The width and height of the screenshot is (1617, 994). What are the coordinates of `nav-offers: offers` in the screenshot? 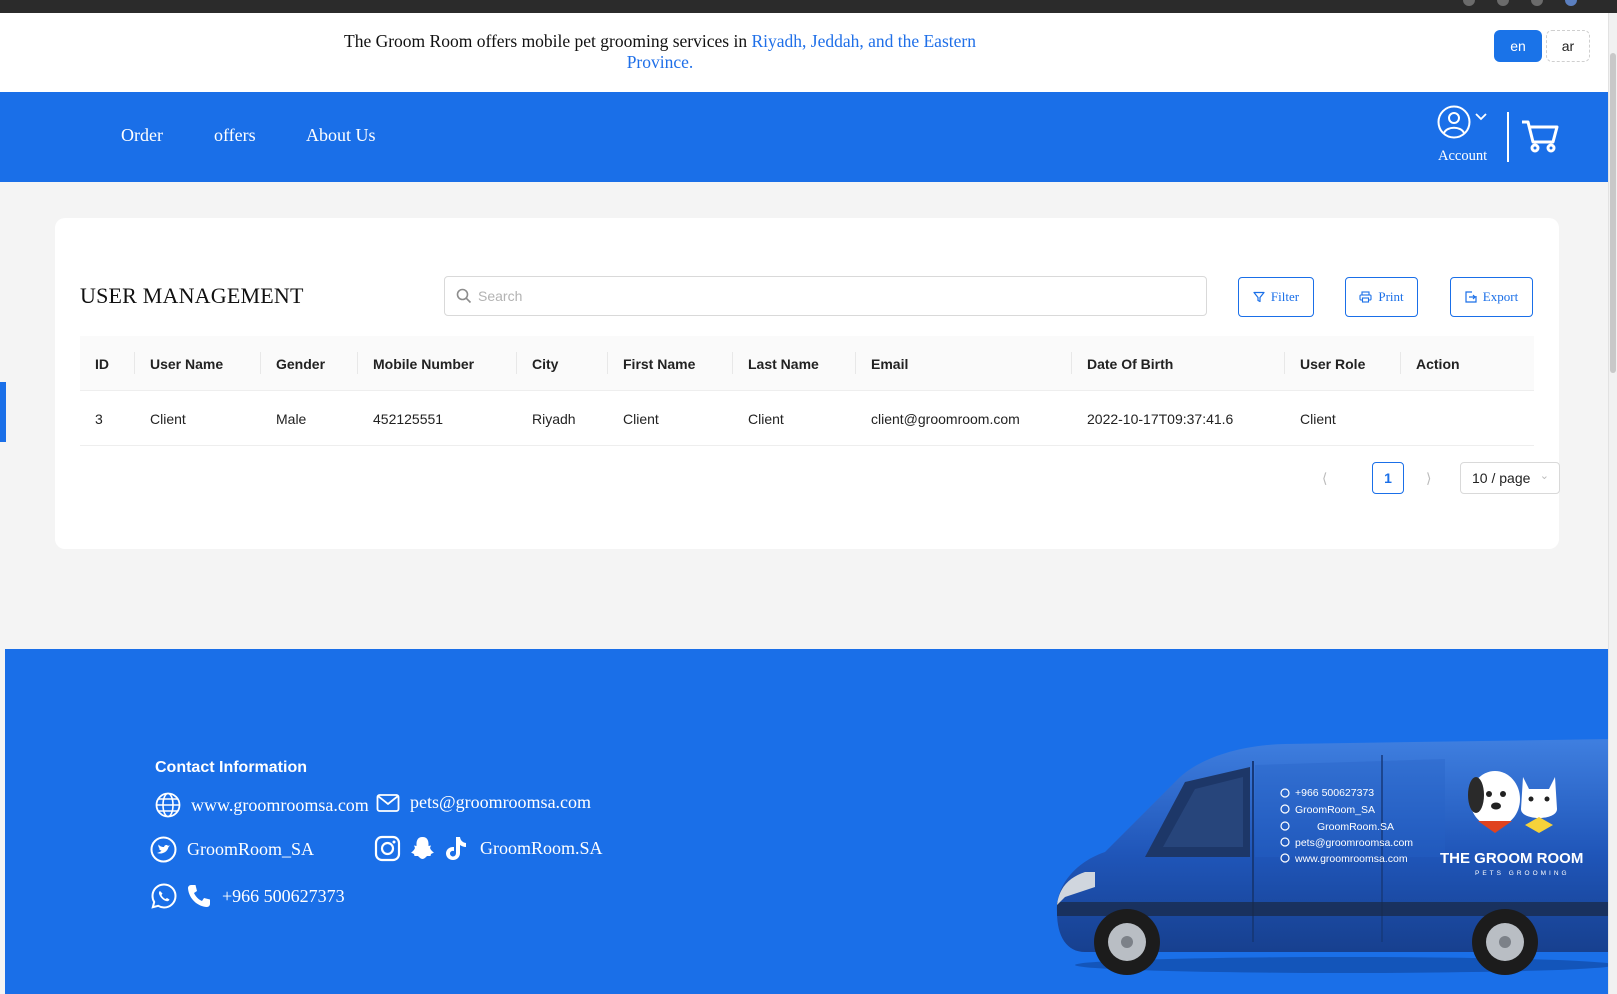 It's located at (235, 135).